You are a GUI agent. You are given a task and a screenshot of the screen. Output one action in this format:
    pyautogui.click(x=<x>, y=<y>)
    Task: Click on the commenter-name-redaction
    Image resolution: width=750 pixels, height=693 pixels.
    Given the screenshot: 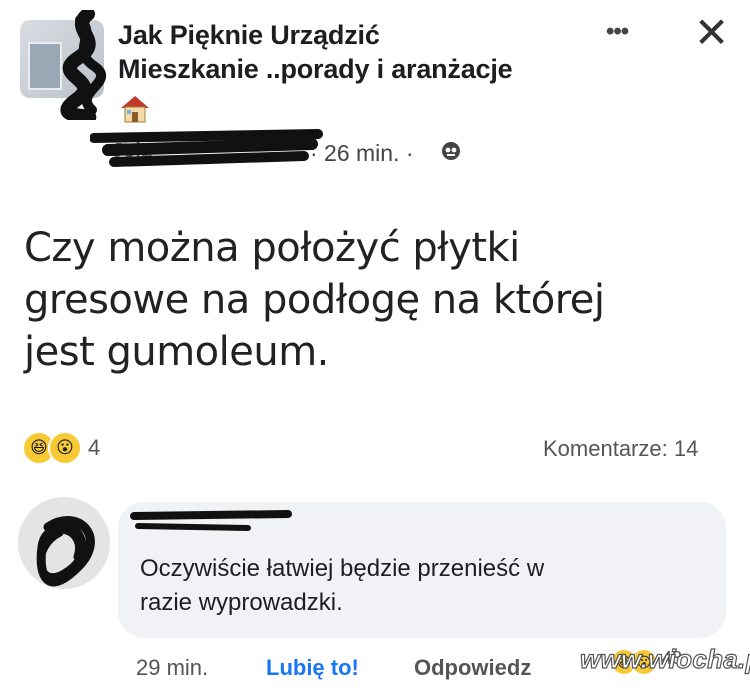 What is the action you would take?
    pyautogui.click(x=211, y=520)
    